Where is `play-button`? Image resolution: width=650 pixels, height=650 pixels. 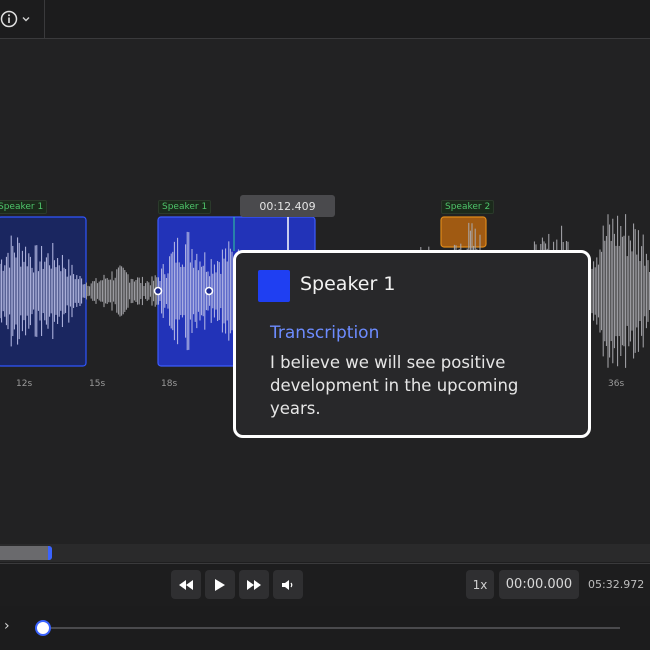
play-button is located at coordinates (220, 584).